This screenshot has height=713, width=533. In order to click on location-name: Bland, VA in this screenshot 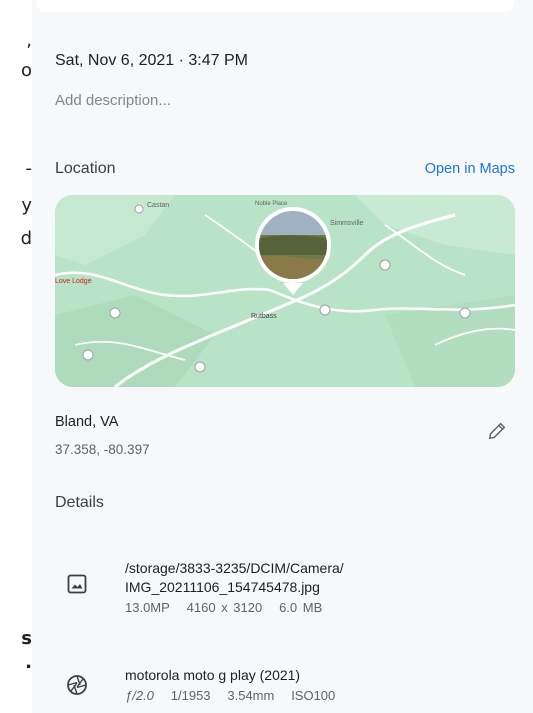, I will do `click(87, 422)`.